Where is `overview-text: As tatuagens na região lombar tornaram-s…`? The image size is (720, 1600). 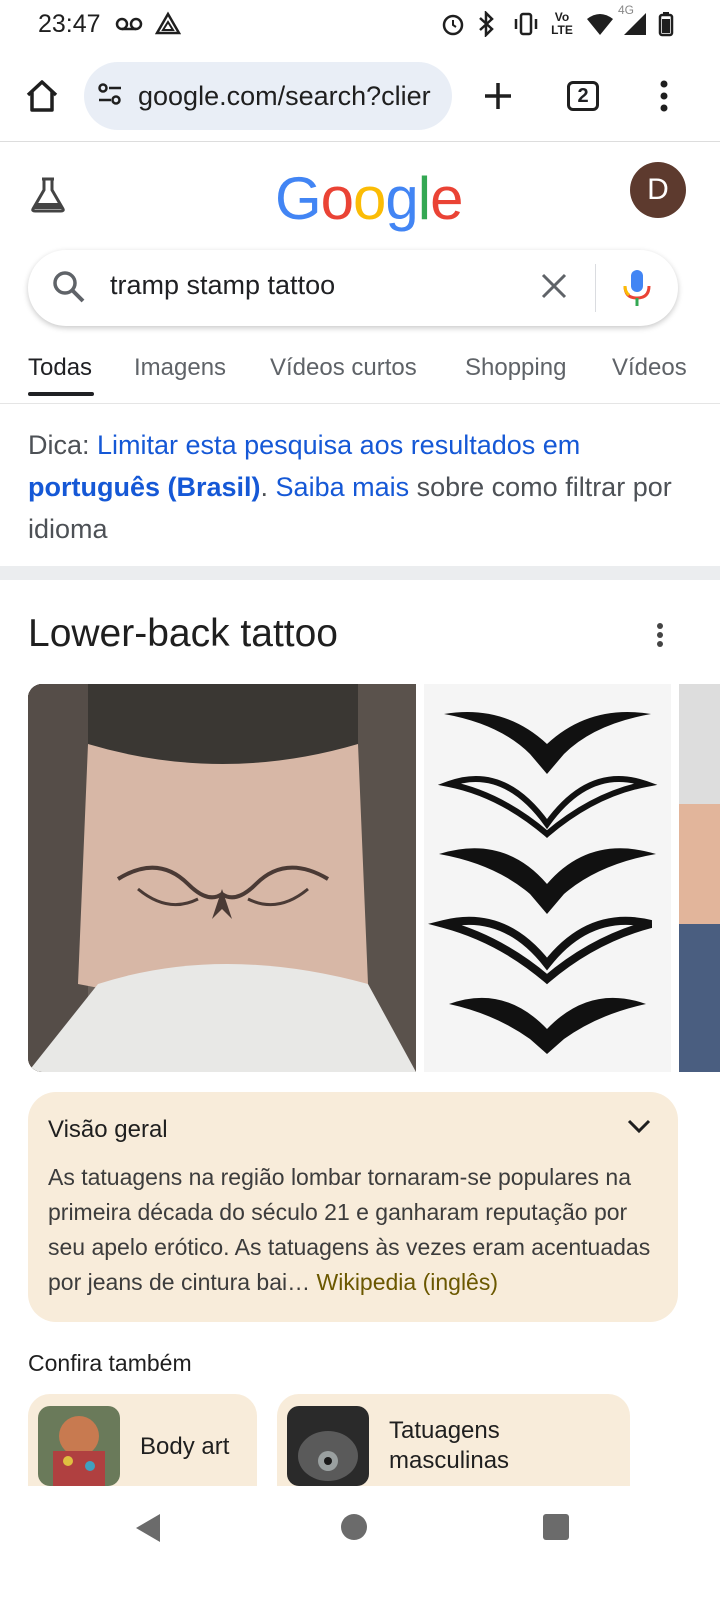 overview-text: As tatuagens na região lombar tornaram-s… is located at coordinates (355, 1230).